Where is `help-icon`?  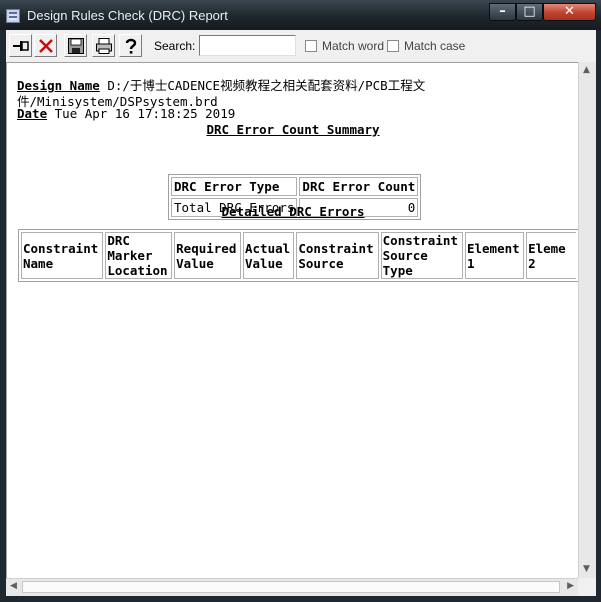 help-icon is located at coordinates (131, 46).